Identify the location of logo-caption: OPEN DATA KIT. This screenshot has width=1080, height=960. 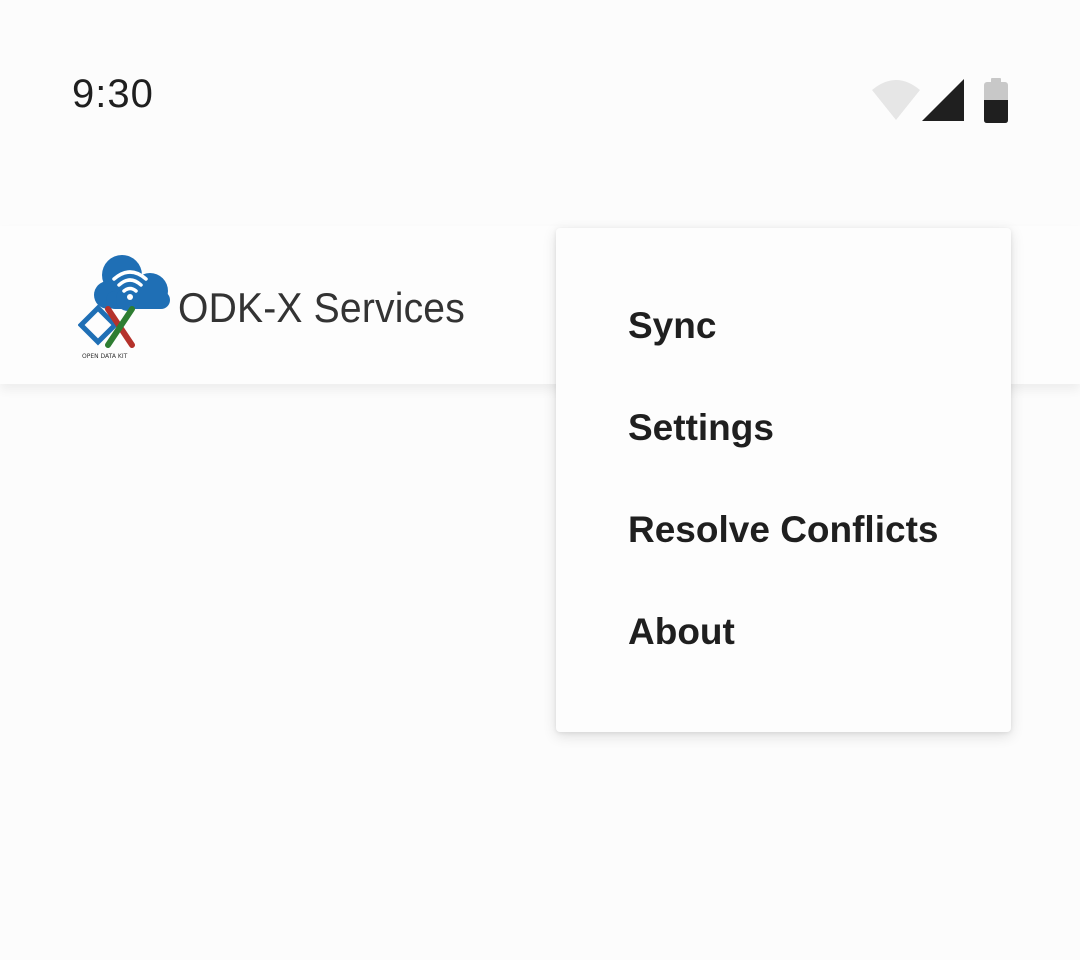
(105, 356).